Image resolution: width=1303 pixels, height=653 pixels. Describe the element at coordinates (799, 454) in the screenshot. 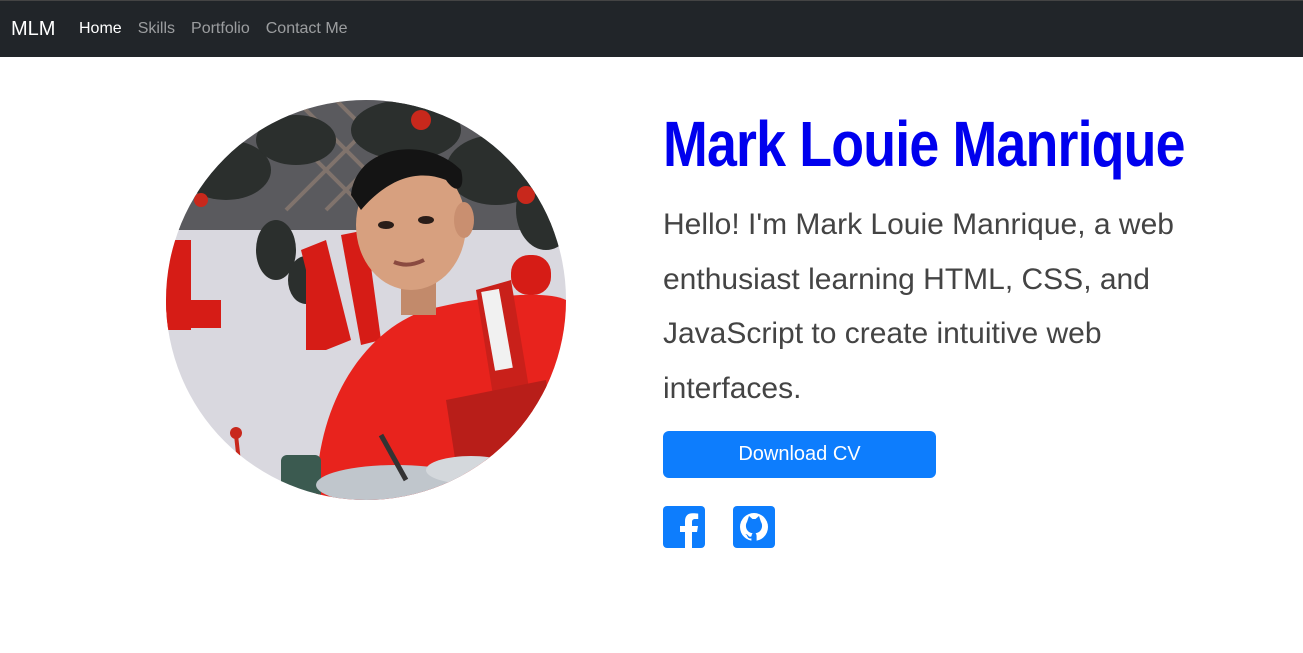

I see `download-cv-button: Download CV` at that location.